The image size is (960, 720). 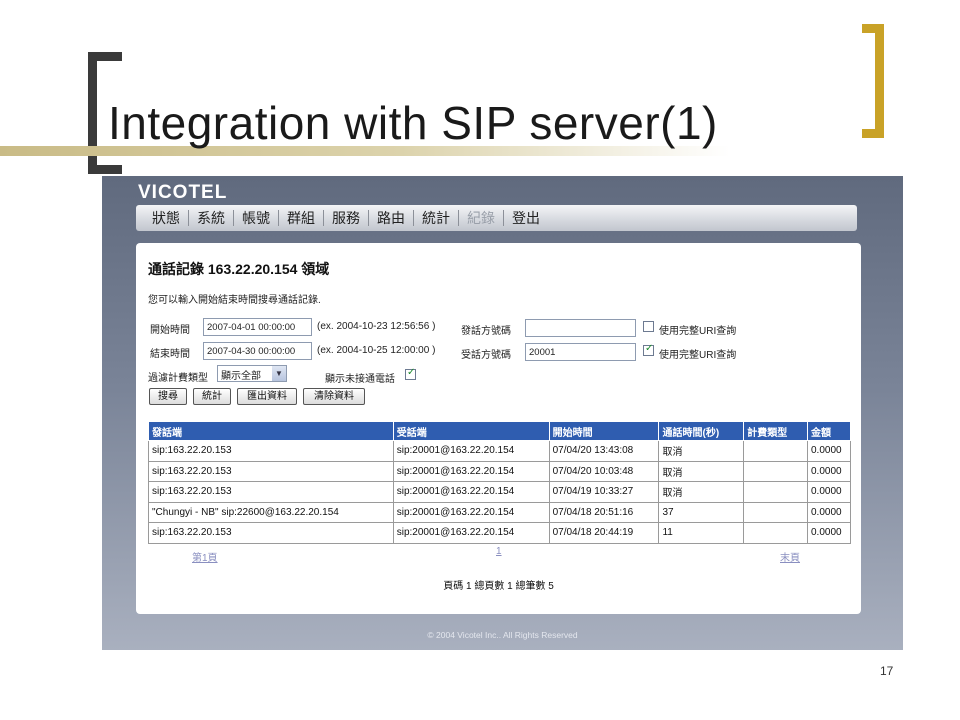 I want to click on nav-logout: 登出, so click(x=526, y=218).